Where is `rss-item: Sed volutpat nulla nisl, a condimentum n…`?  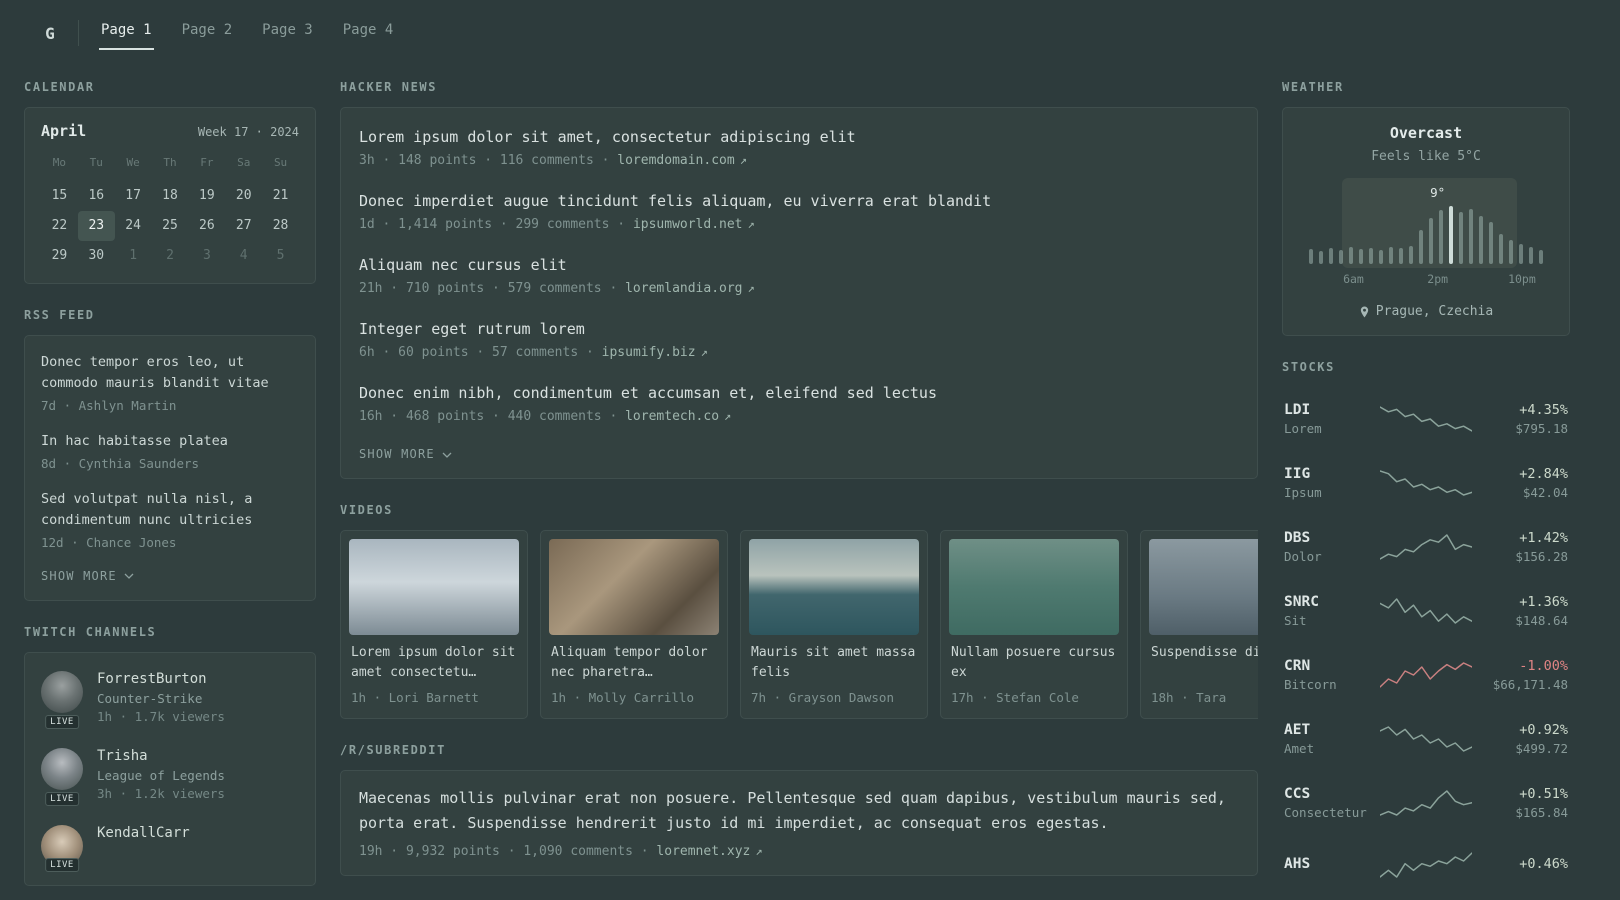
rss-item: Sed volutpat nulla nisl, a condimentum n… is located at coordinates (170, 516).